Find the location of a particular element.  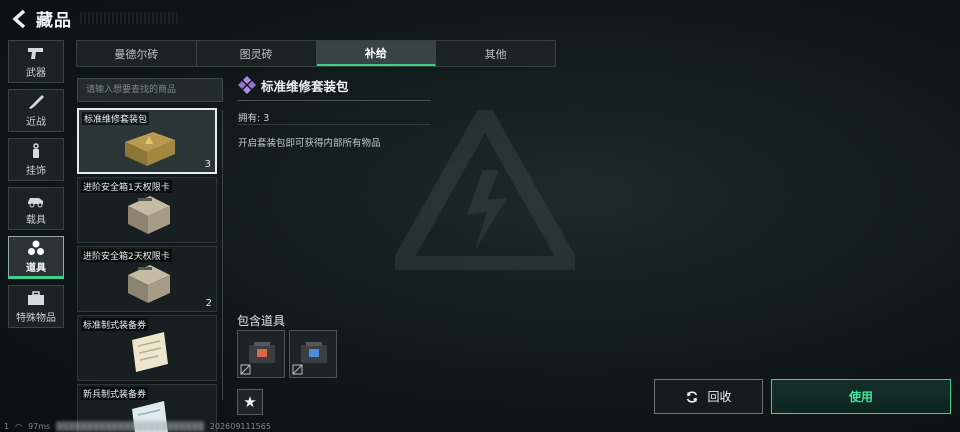

owned-count: 拥有: 3 is located at coordinates (254, 118).